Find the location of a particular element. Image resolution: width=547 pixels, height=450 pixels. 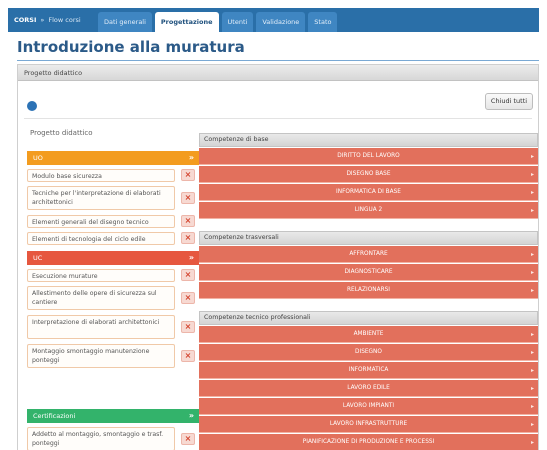

competence-item: Relazionarsi ▸ is located at coordinates (368, 290).